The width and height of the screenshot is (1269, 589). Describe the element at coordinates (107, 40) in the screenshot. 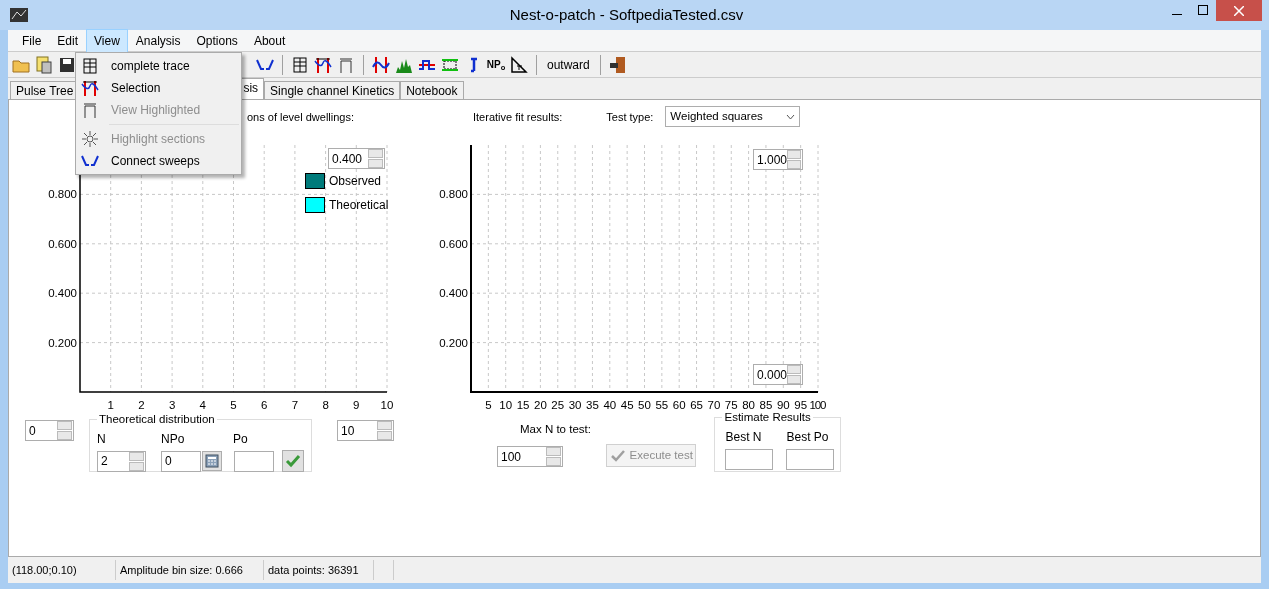

I see `menu-item: View` at that location.